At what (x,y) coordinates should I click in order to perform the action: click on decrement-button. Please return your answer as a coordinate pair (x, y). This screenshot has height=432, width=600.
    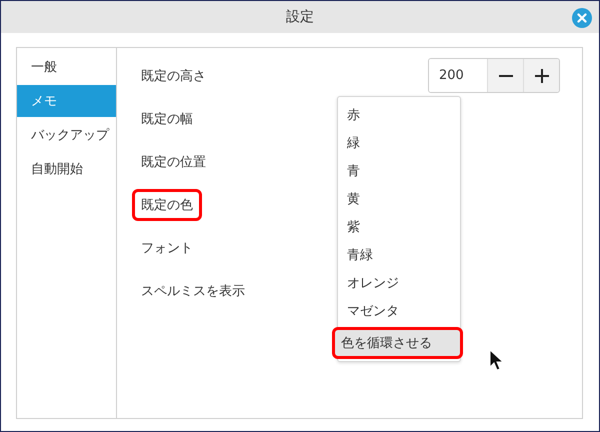
    Looking at the image, I should click on (505, 75).